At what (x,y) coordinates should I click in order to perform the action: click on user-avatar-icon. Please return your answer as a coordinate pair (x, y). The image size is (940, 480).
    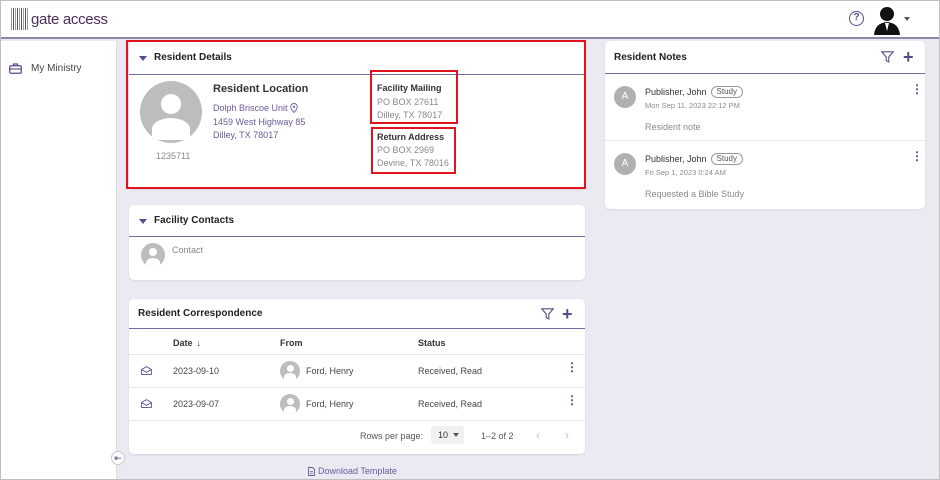
    Looking at the image, I should click on (887, 20).